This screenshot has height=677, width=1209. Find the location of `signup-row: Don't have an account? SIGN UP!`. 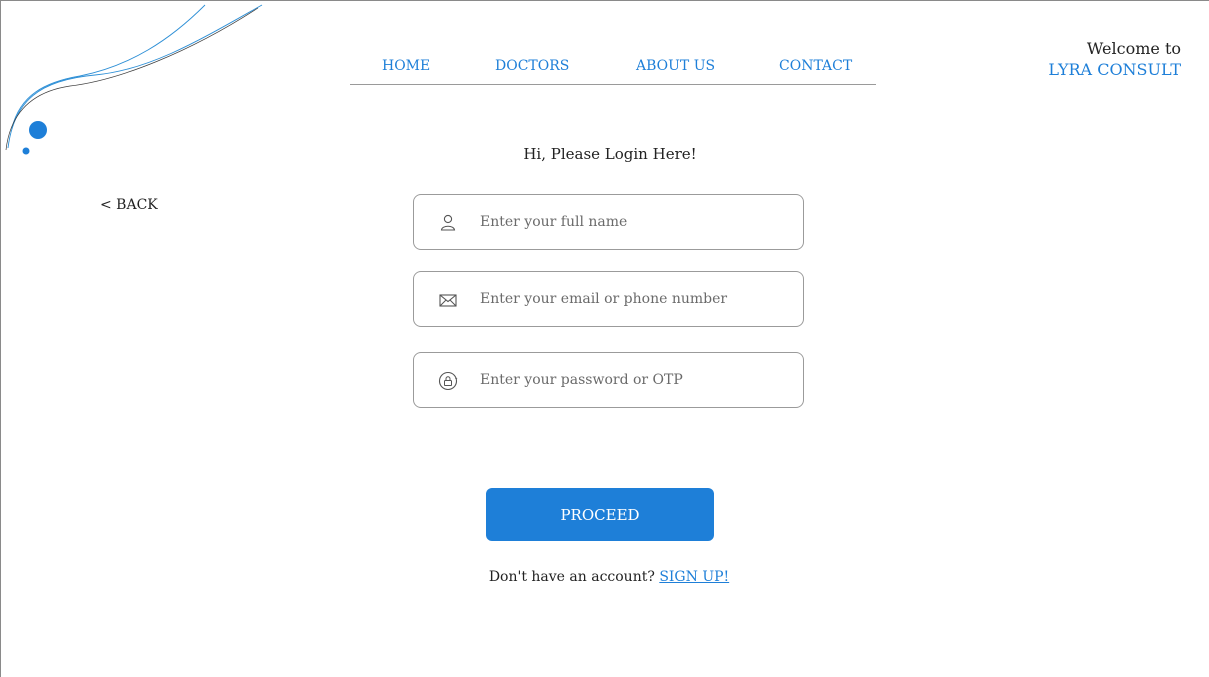

signup-row: Don't have an account? SIGN UP! is located at coordinates (604, 577).